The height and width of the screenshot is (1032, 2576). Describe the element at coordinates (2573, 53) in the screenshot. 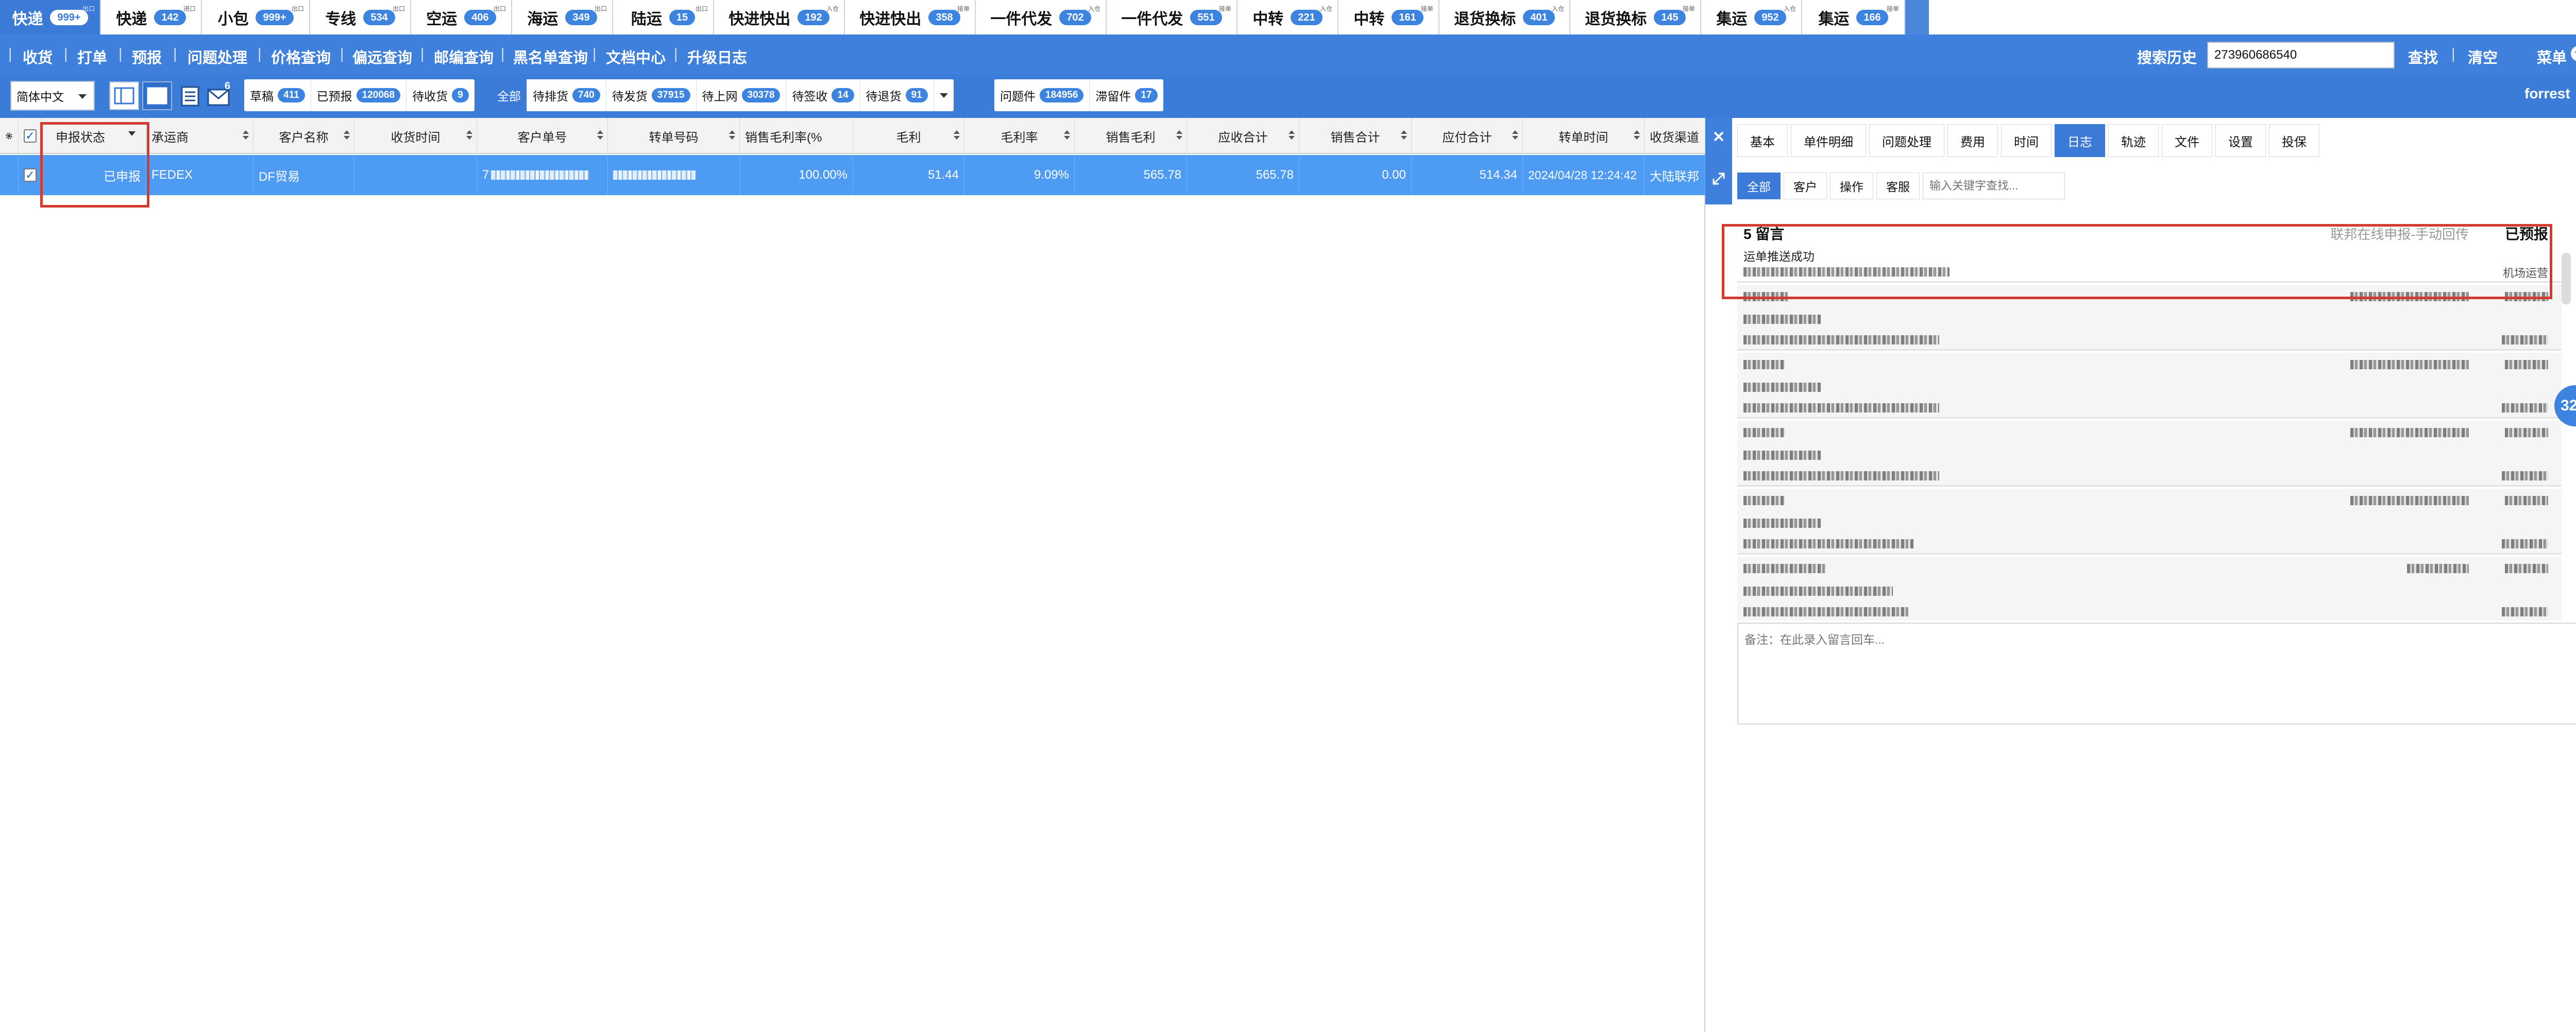

I see `menu-chevron-down-icon` at that location.